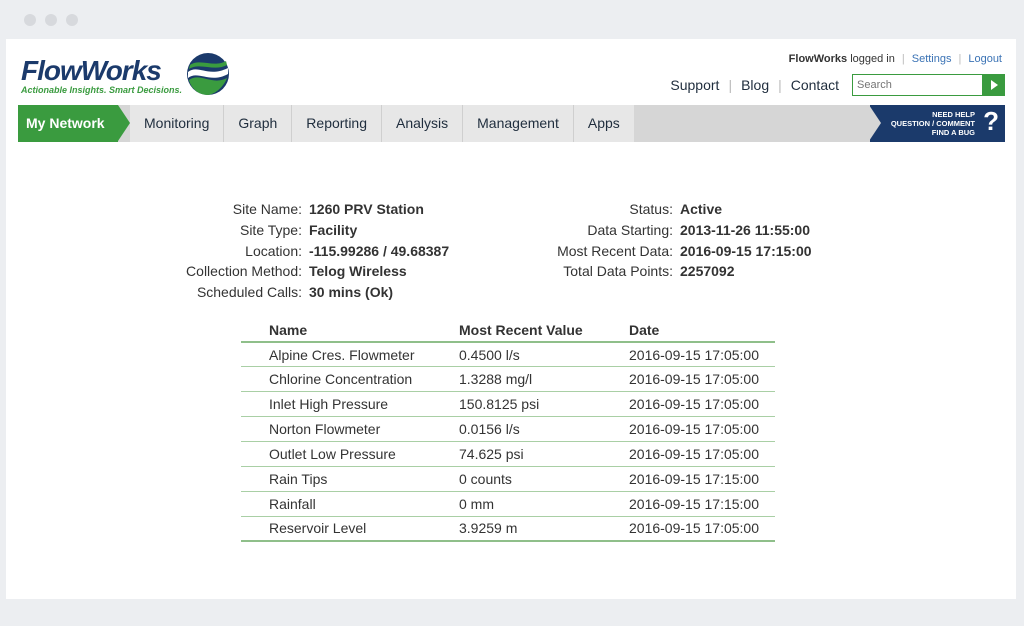  Describe the element at coordinates (932, 59) in the screenshot. I see `settings-link: Settings` at that location.